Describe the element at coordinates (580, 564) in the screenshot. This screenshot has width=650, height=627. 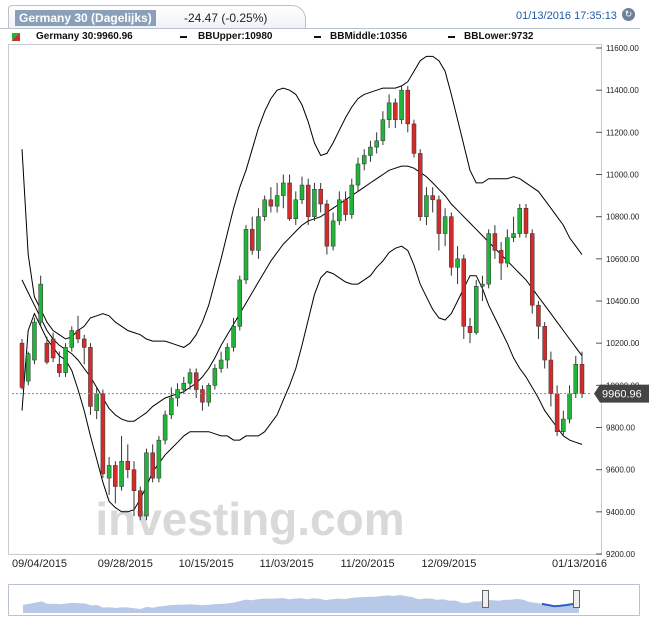
I see `x-tick-label: 01/13/2016` at that location.